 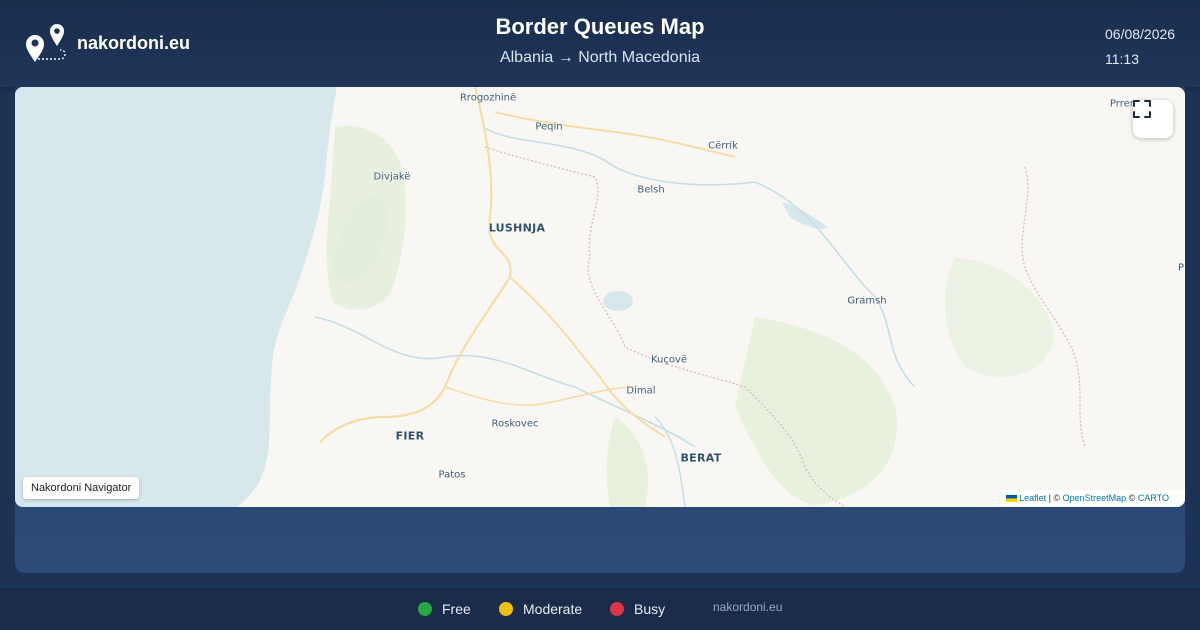 What do you see at coordinates (81, 488) in the screenshot?
I see `navigator-badge: Nakordoni Navigator` at bounding box center [81, 488].